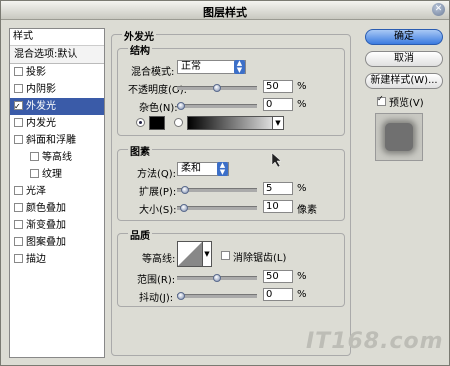 This screenshot has width=450, height=366. I want to click on method-select: 柔和 ▲ ▼, so click(203, 169).